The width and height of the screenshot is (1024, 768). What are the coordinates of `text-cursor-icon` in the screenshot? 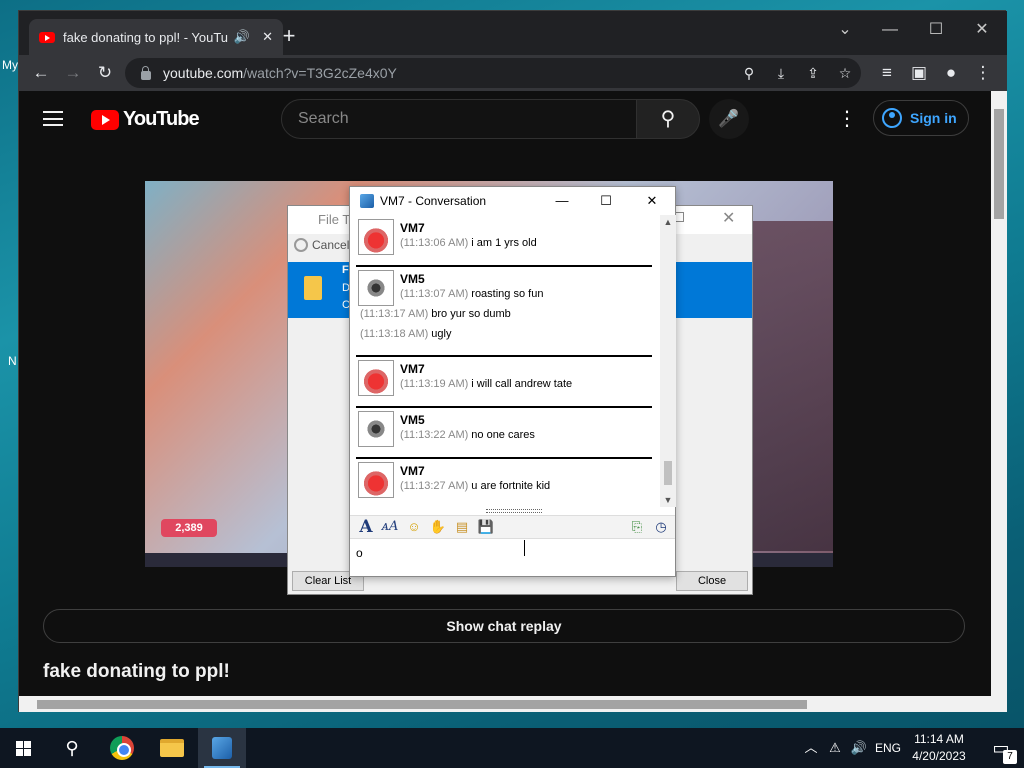 It's located at (525, 548).